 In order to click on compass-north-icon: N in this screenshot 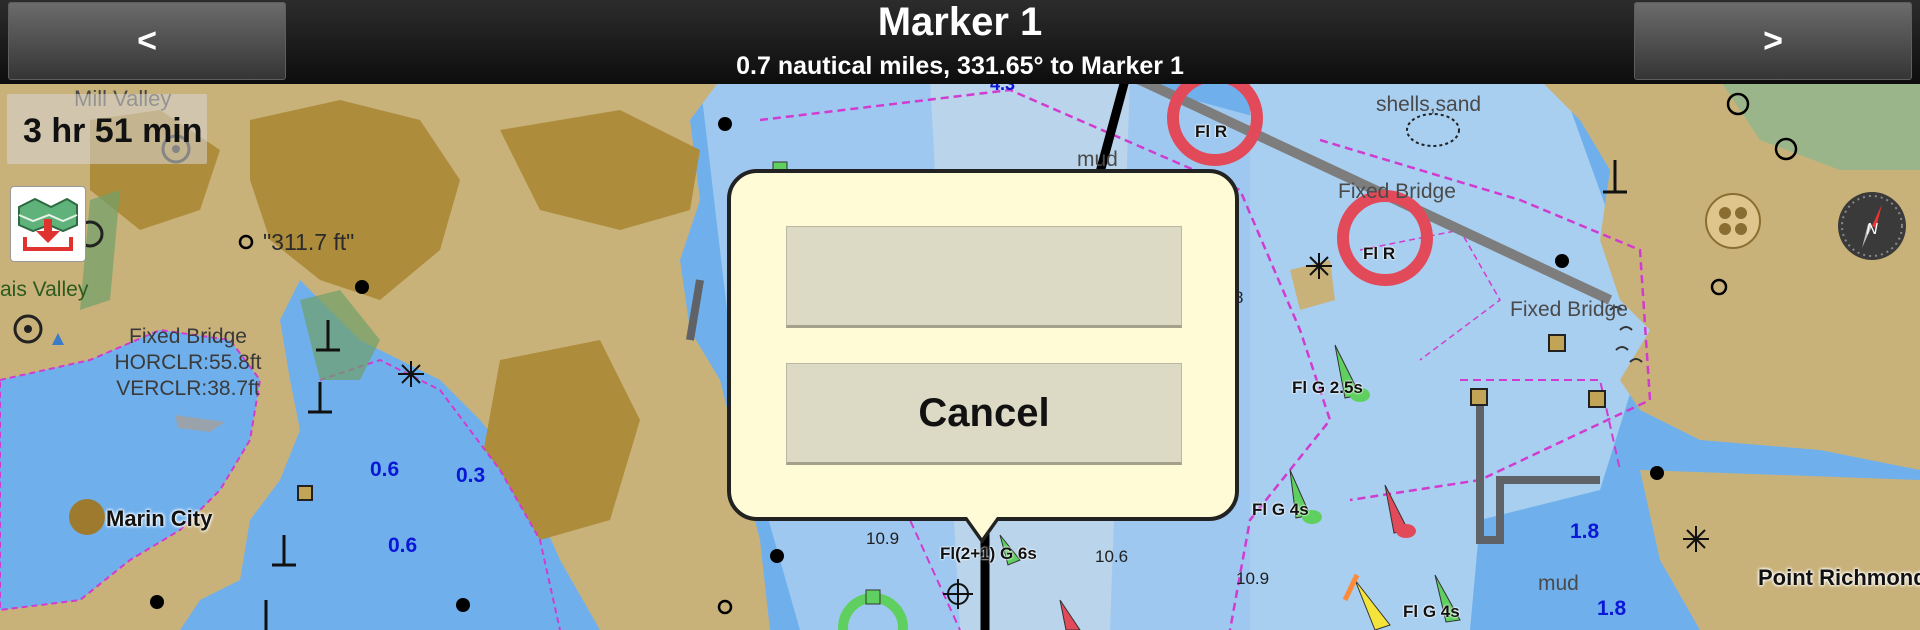, I will do `click(1872, 226)`.